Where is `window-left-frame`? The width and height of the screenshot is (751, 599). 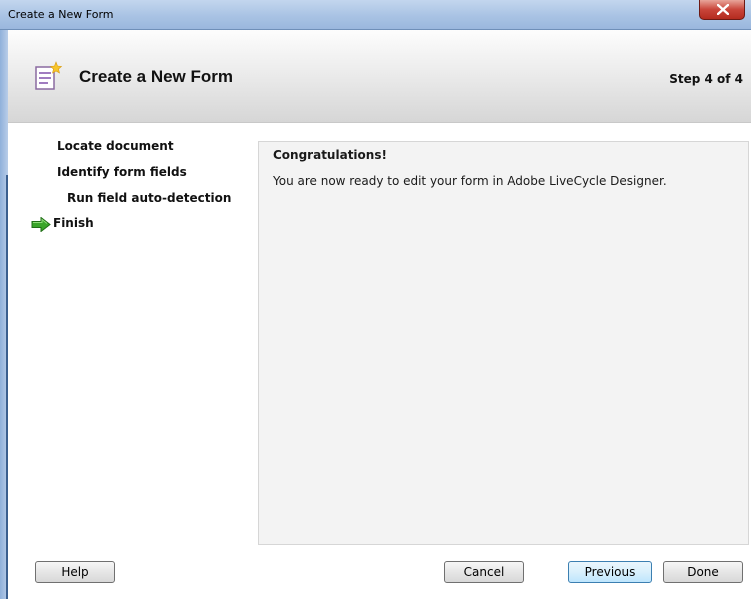 window-left-frame is located at coordinates (4, 314).